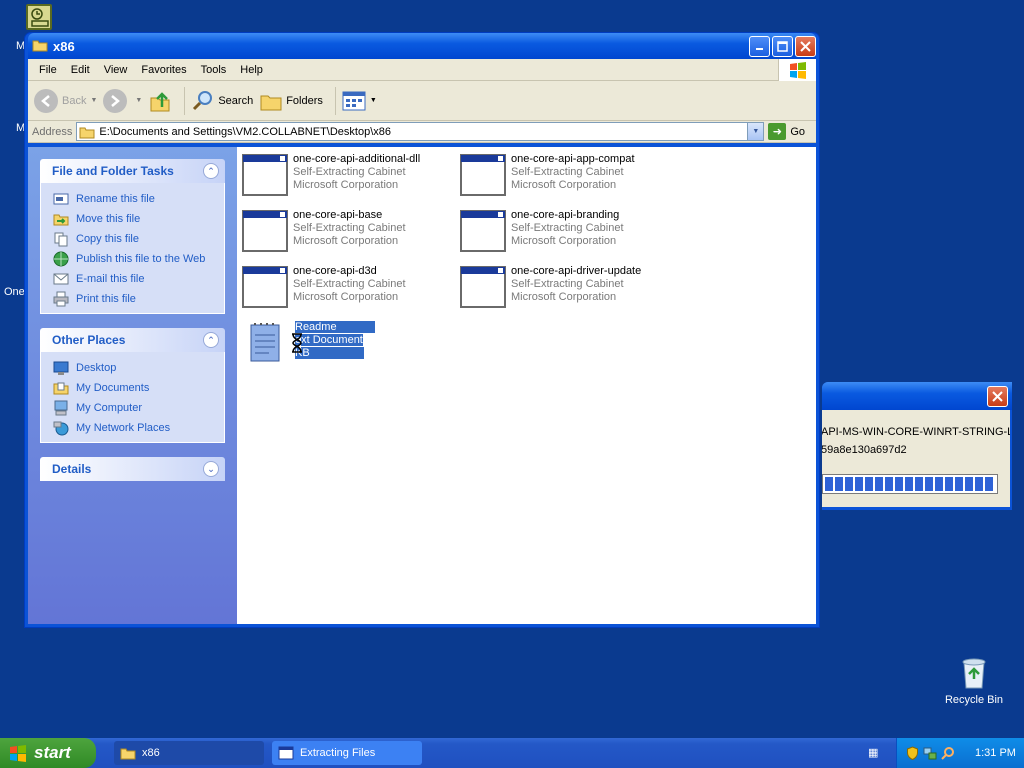 The image size is (1024, 768). Describe the element at coordinates (133, 199) in the screenshot. I see `rename-file-link: Rename this file` at that location.